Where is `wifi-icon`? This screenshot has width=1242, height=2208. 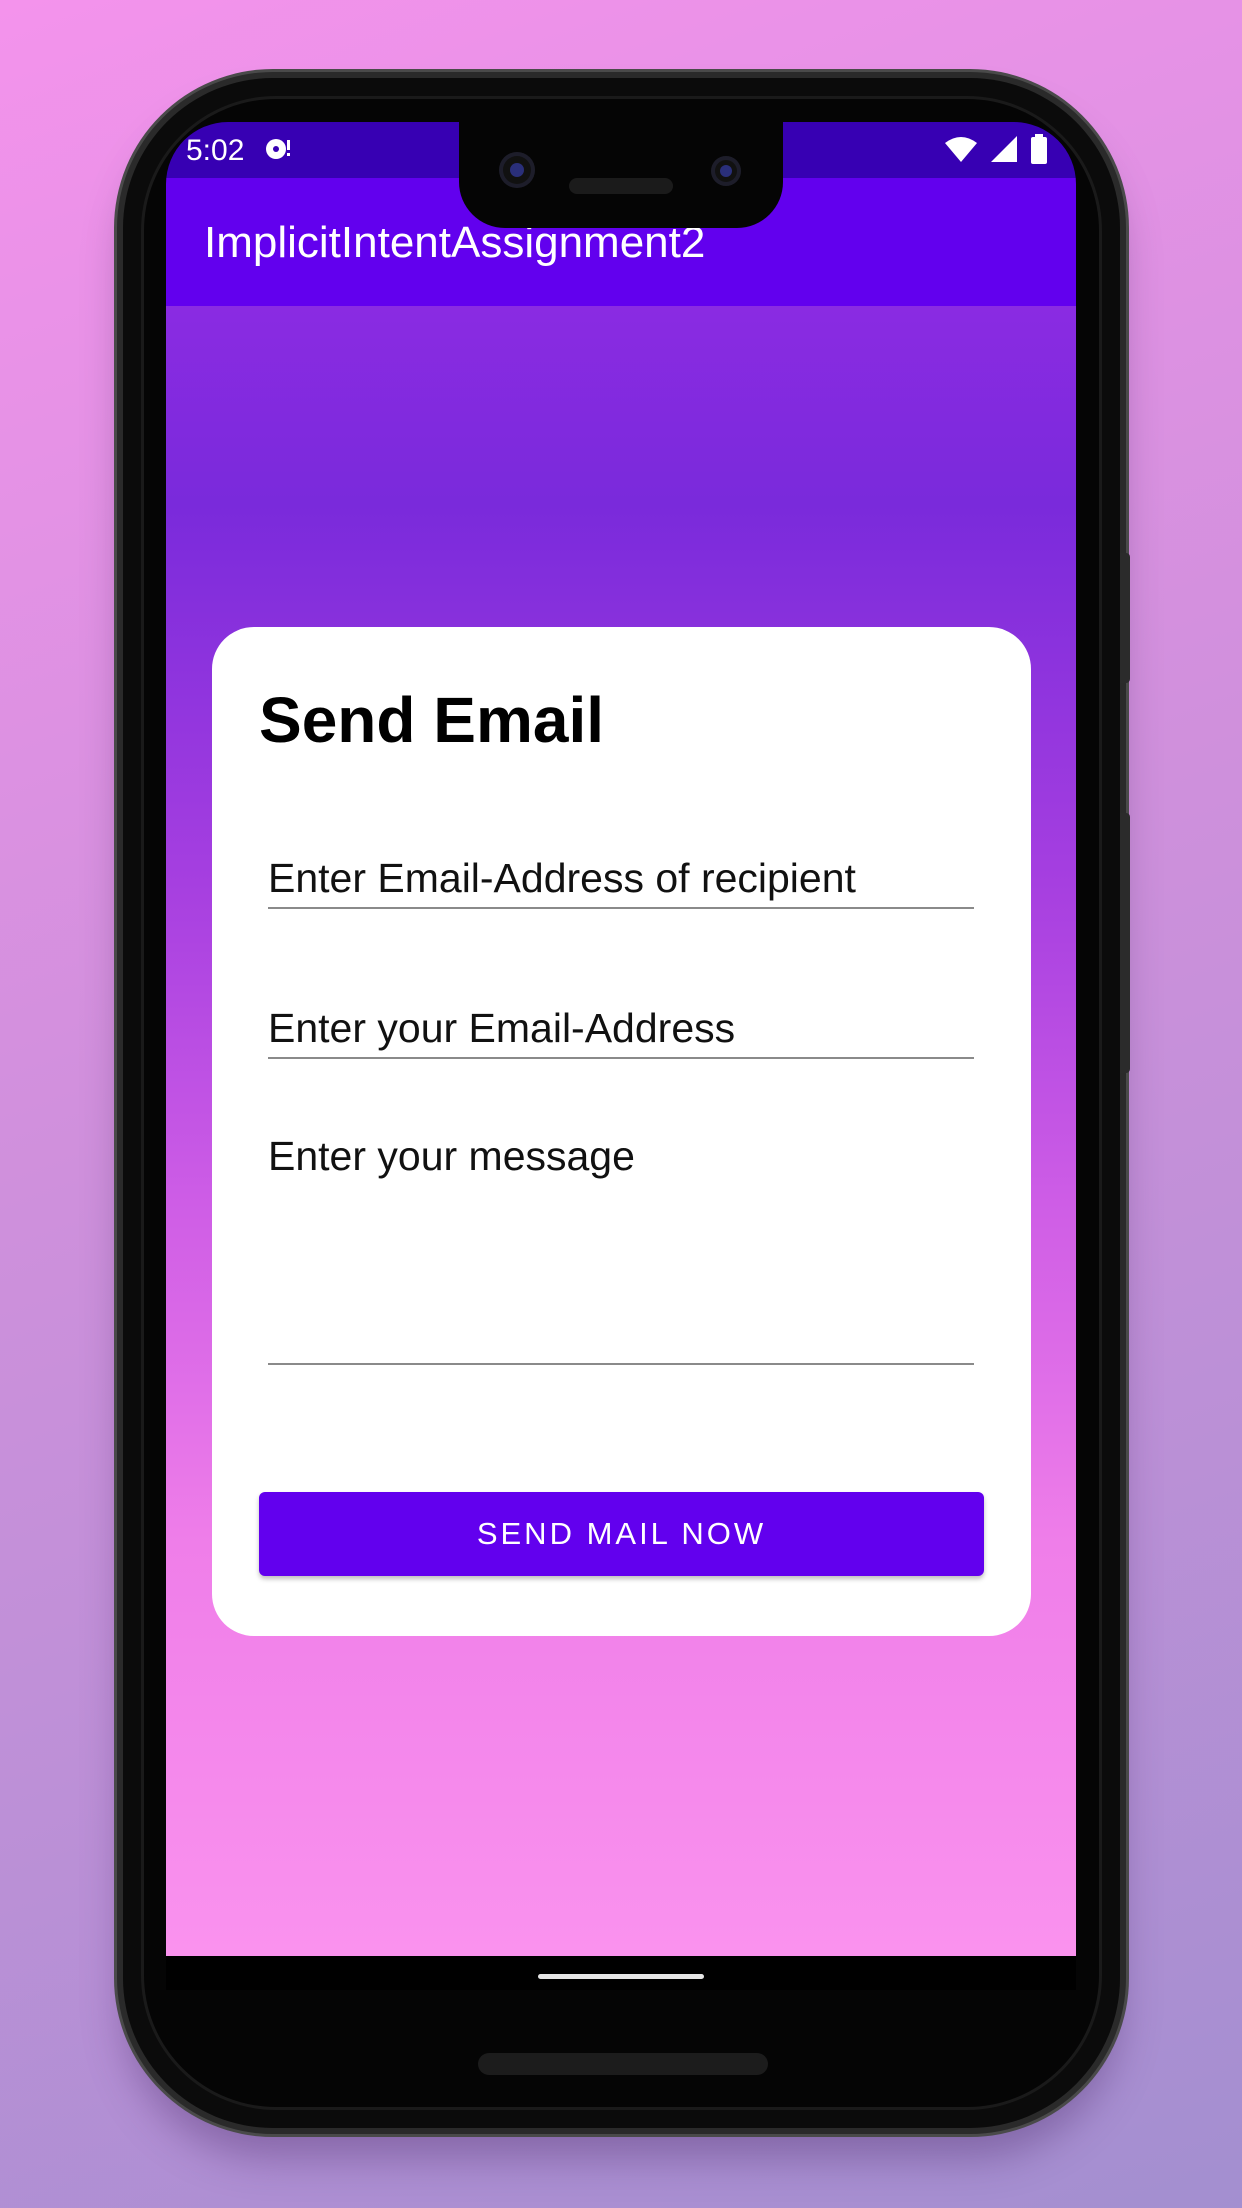
wifi-icon is located at coordinates (961, 151).